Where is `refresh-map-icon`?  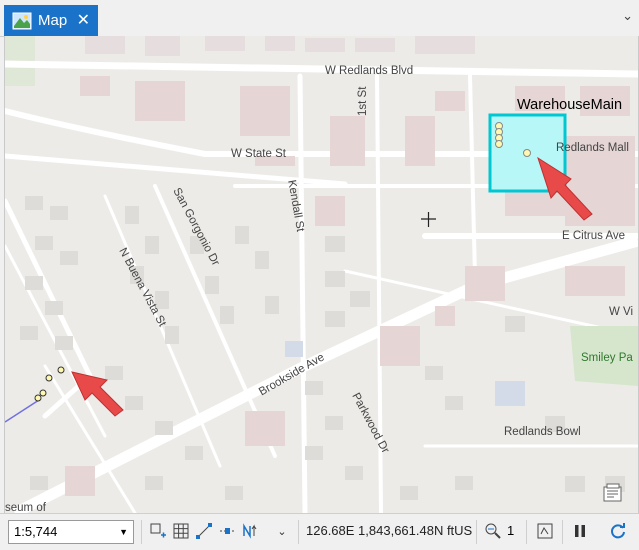
refresh-map-icon is located at coordinates (545, 531).